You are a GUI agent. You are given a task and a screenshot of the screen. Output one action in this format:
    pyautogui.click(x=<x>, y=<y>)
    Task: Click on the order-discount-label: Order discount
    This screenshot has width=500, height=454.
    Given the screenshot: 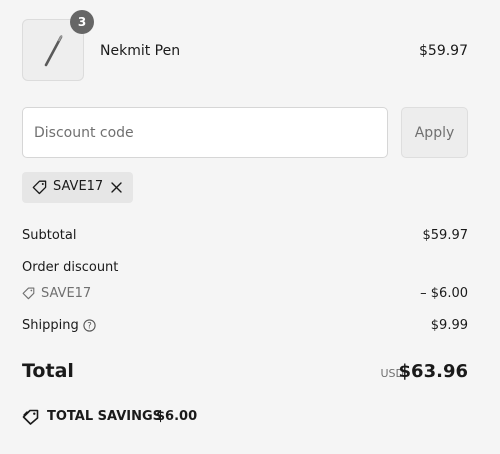 What is the action you would take?
    pyautogui.click(x=70, y=267)
    